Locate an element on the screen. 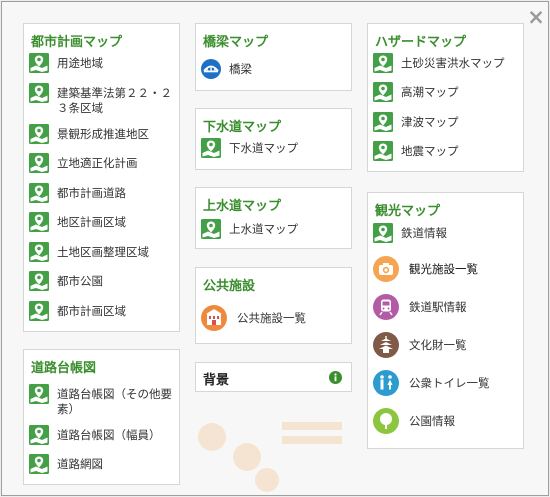 The image size is (550, 497). layer-item-label: 鉄道情報 is located at coordinates (424, 233).